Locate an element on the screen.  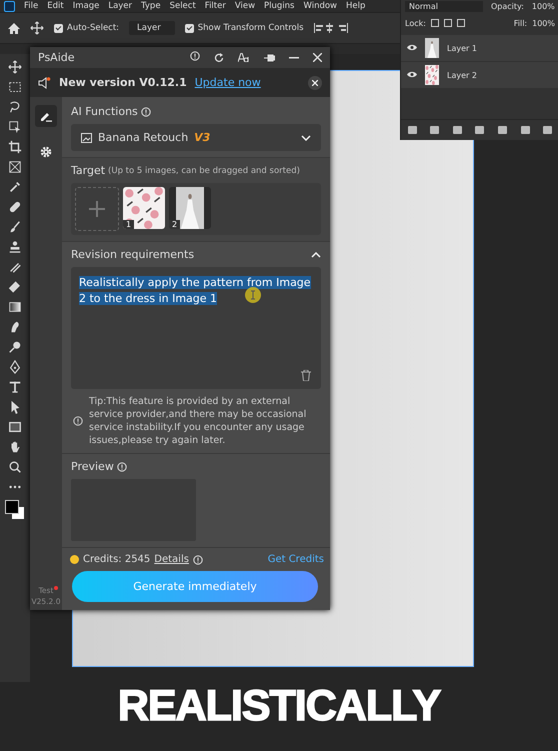
menu-item: Edit is located at coordinates (55, 6).